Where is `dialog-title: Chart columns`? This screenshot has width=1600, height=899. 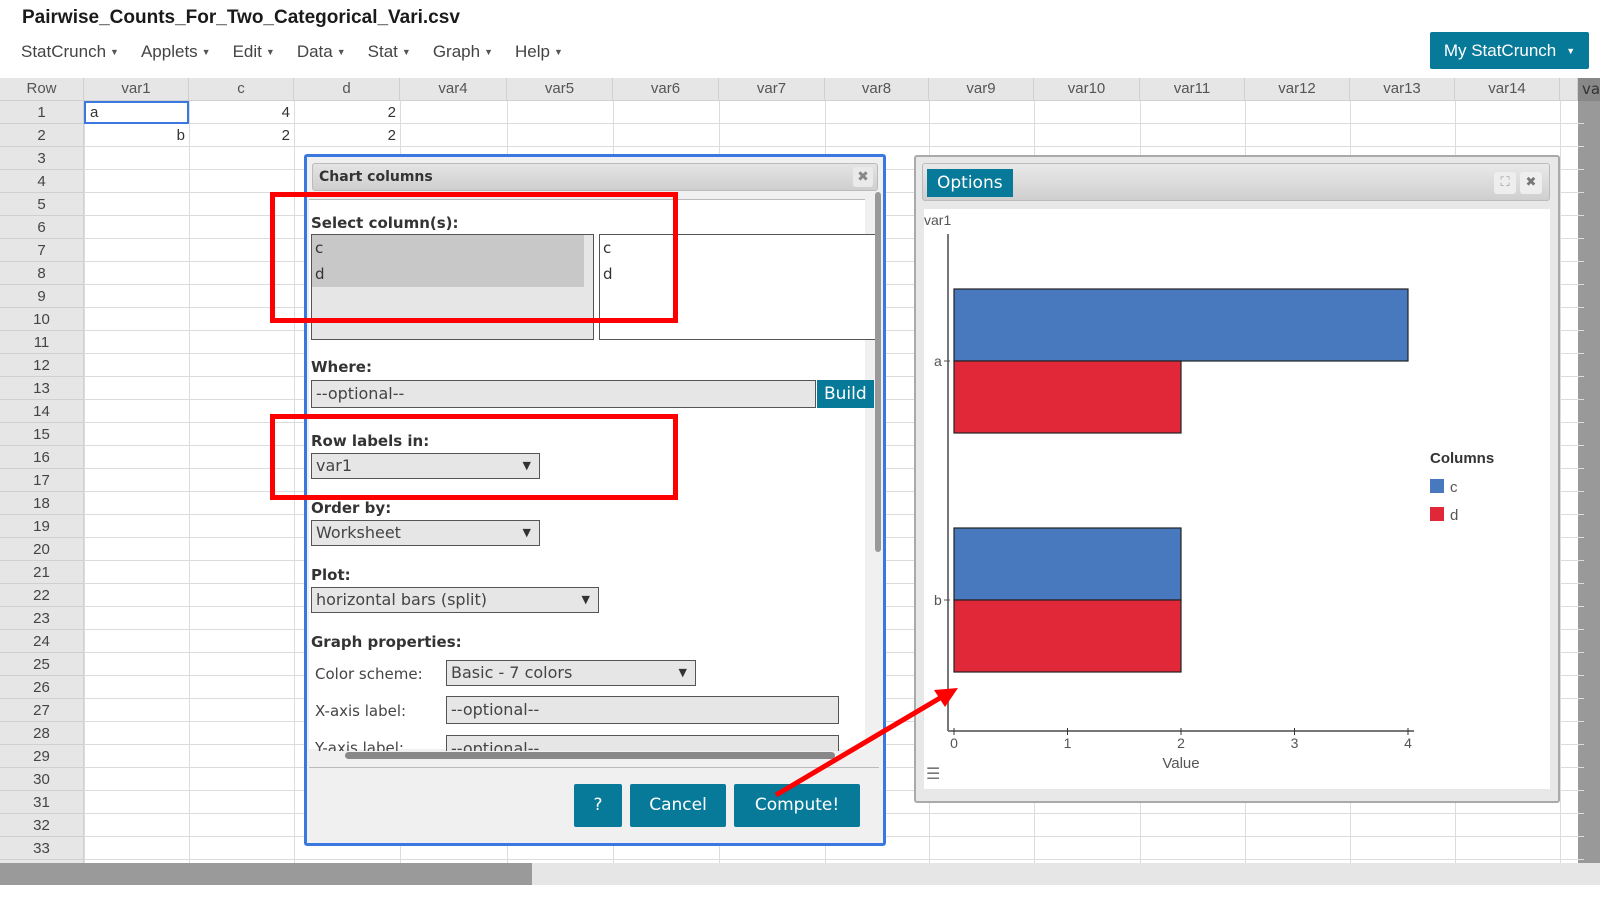
dialog-title: Chart columns is located at coordinates (376, 177).